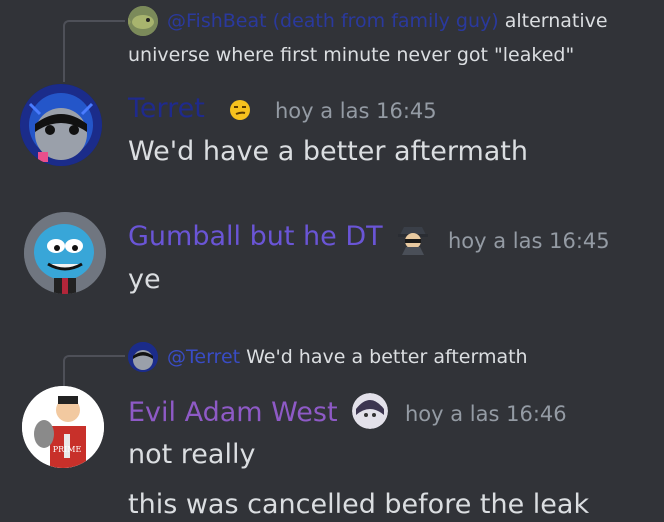 The width and height of the screenshot is (664, 522). I want to click on message-text: this was cancelled before the leak, so click(359, 504).